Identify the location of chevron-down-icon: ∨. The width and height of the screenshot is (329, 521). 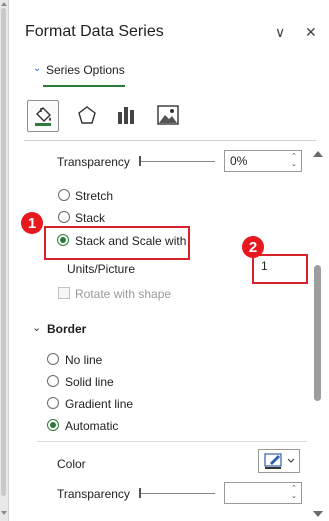
(280, 32).